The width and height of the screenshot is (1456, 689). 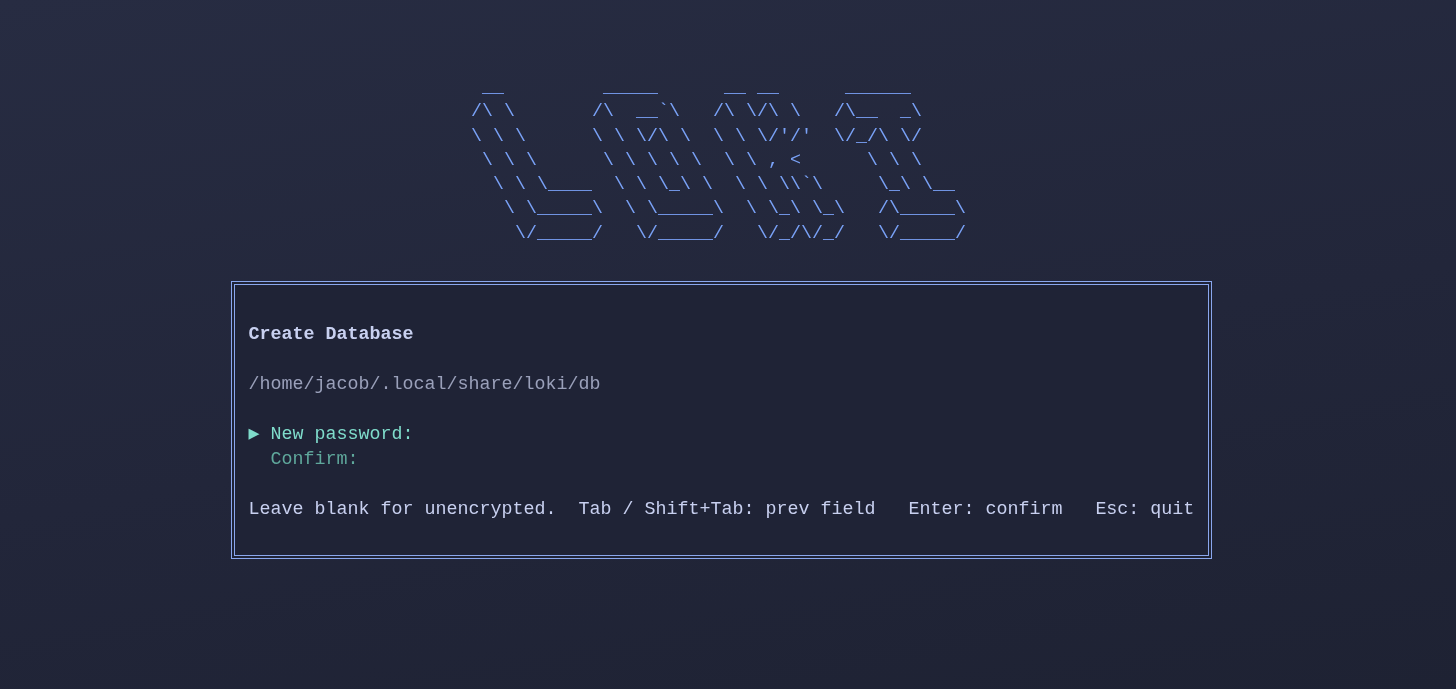 What do you see at coordinates (425, 385) in the screenshot?
I see `database-path: /home/jacob/.local/share/loki/db` at bounding box center [425, 385].